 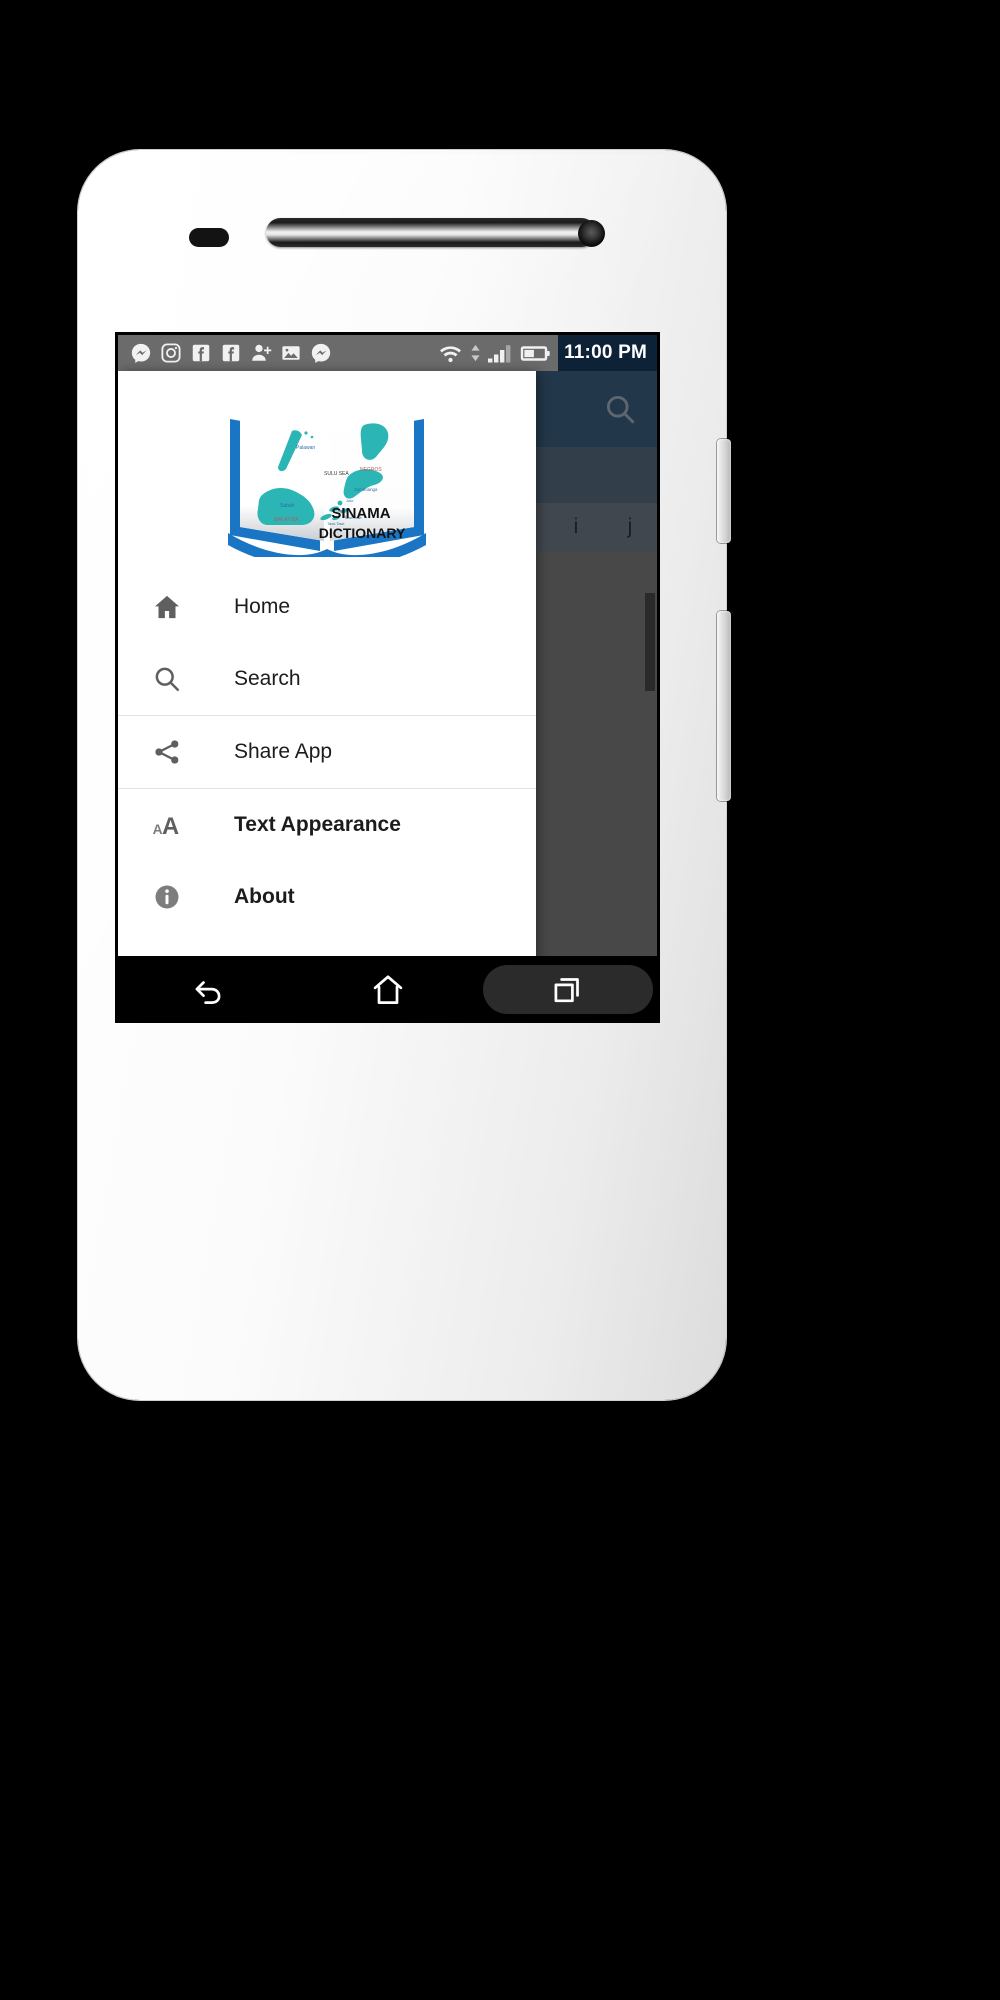 I want to click on drawer-item-share-app: Share App, so click(x=327, y=752).